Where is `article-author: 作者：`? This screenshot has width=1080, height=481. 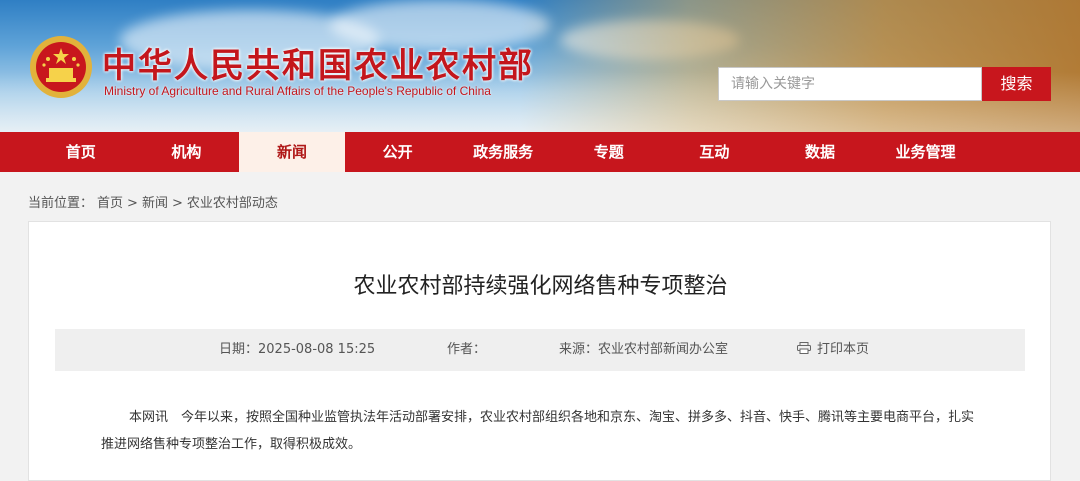
article-author: 作者： is located at coordinates (467, 349).